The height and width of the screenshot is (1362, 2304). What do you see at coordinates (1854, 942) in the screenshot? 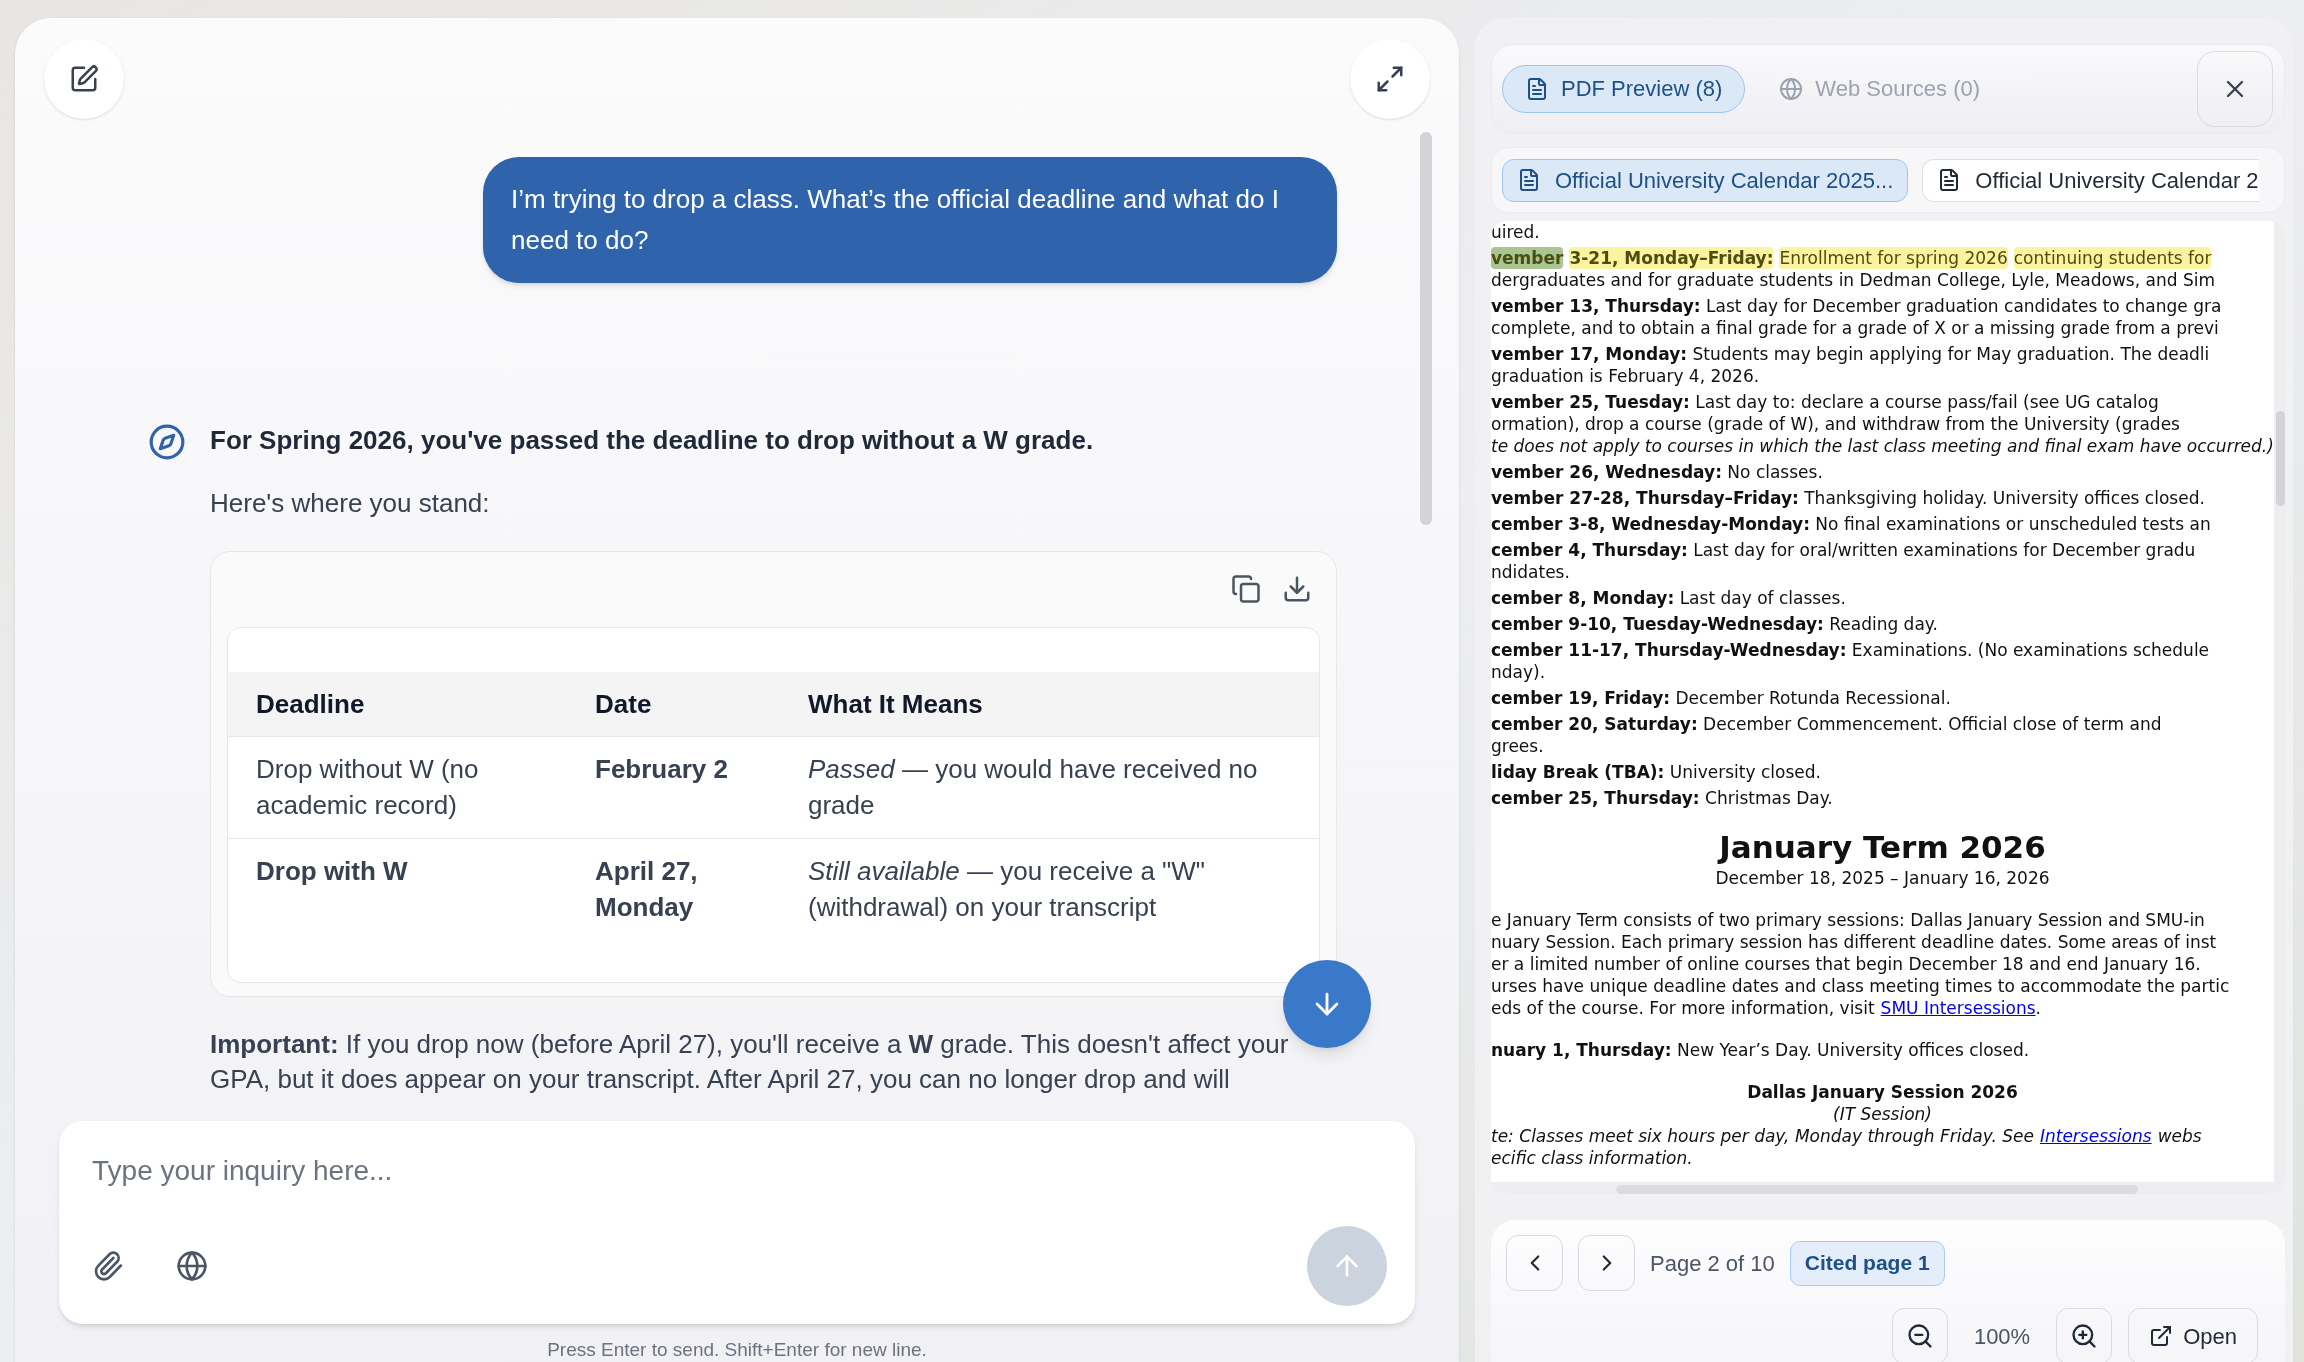
I see `pdf-text: nuary Session. Each primary session has different deadline dates. Some areas of inst` at bounding box center [1854, 942].